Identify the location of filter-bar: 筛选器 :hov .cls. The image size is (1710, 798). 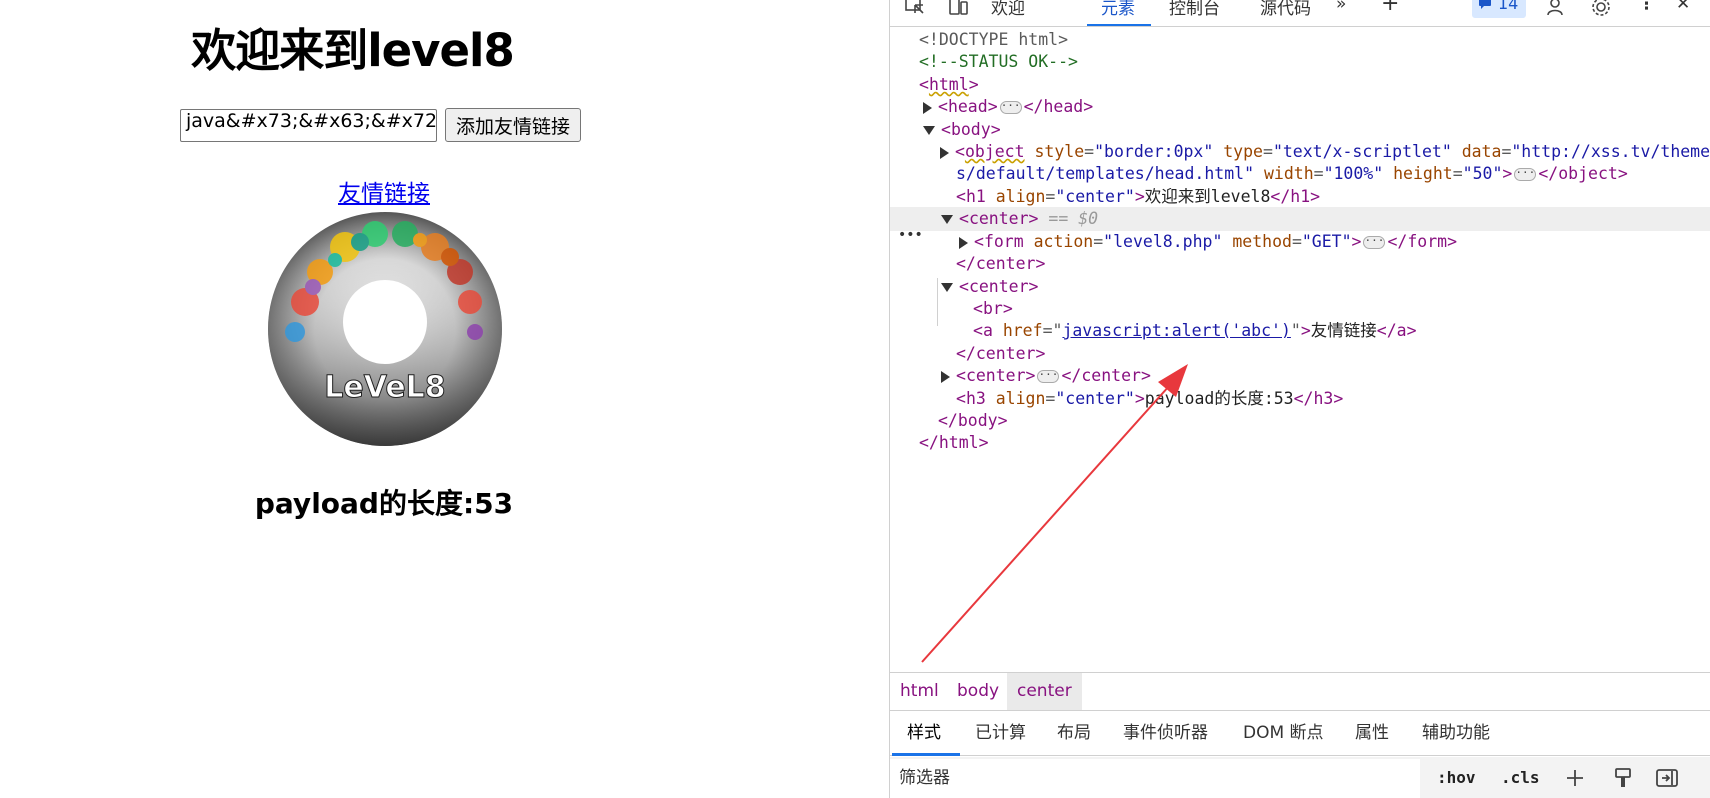
(1300, 777).